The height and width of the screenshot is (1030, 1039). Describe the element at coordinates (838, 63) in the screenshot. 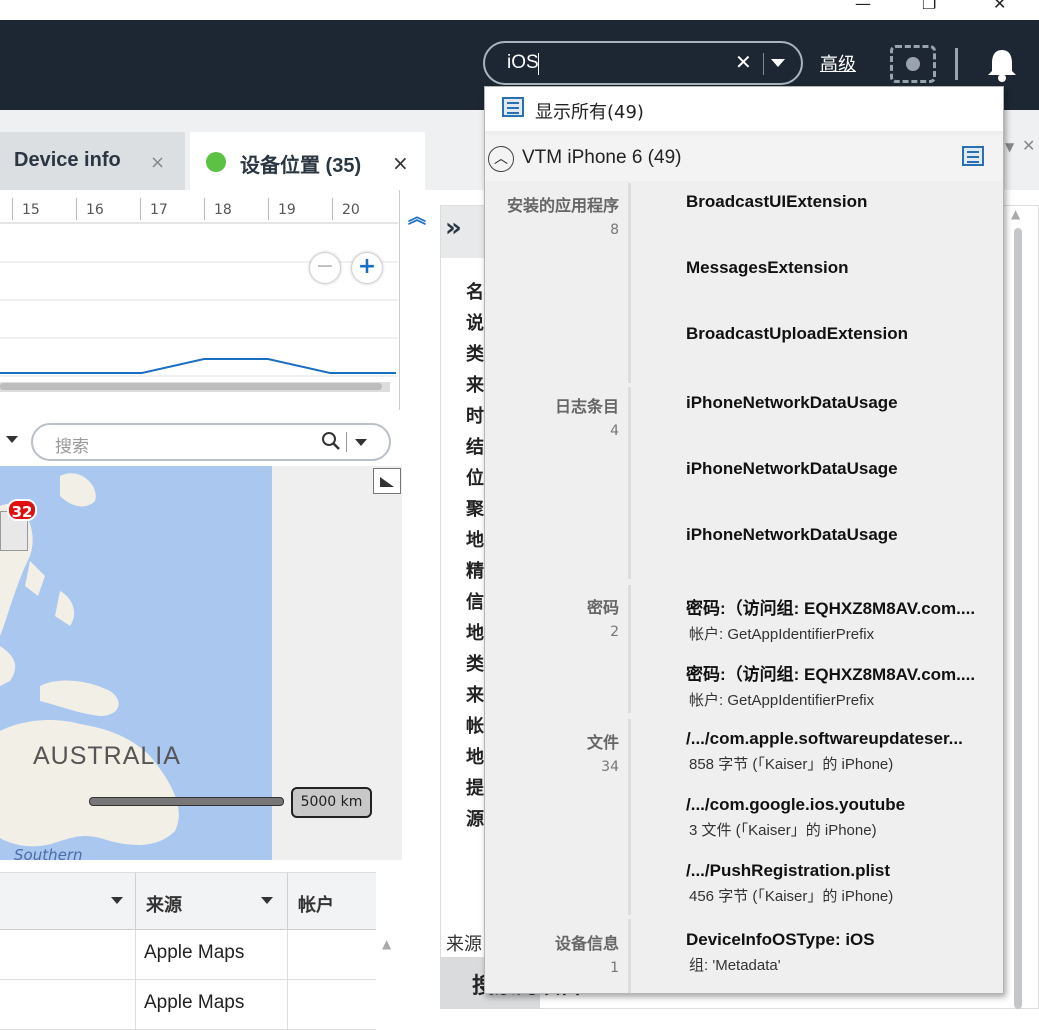

I see `advanced-search-link: 高级` at that location.